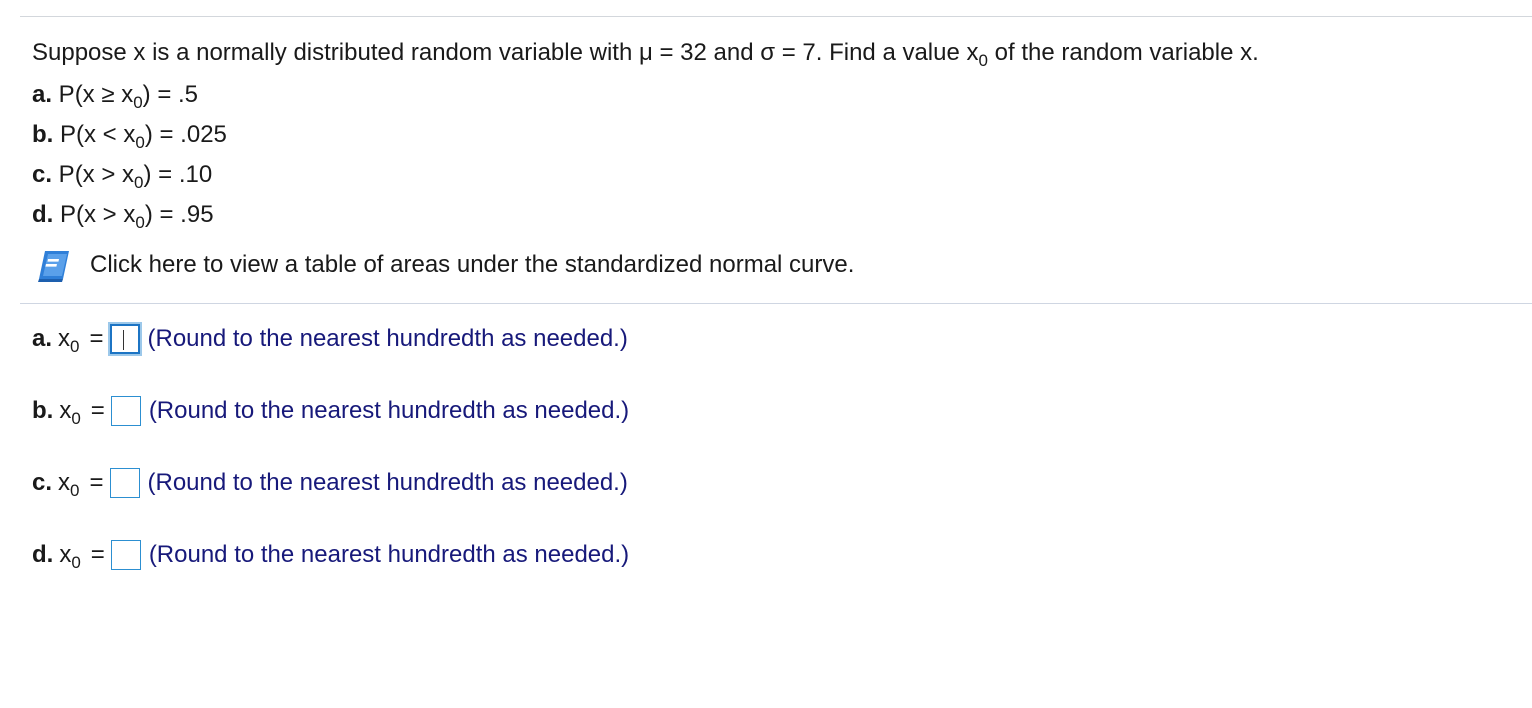 The width and height of the screenshot is (1532, 708). Describe the element at coordinates (1123, 52) in the screenshot. I see `question-suffix: of the random variable x.` at that location.